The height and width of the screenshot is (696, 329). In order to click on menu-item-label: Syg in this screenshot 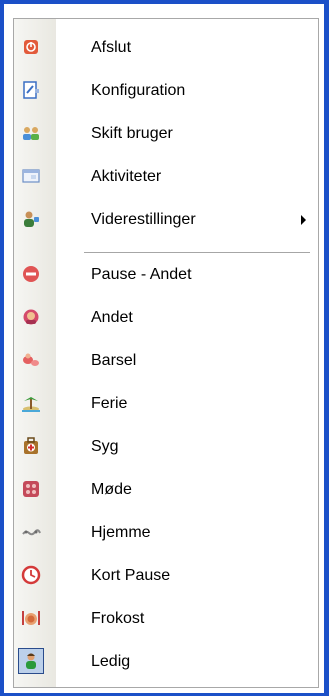, I will do `click(105, 446)`.